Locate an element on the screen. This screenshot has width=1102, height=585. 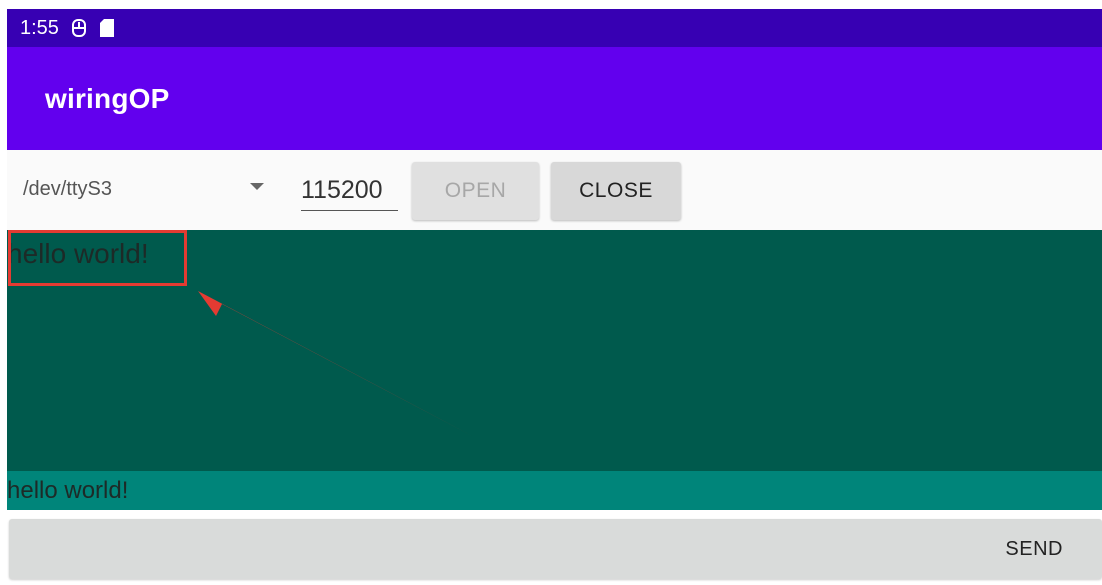
send-input-row is located at coordinates (554, 490).